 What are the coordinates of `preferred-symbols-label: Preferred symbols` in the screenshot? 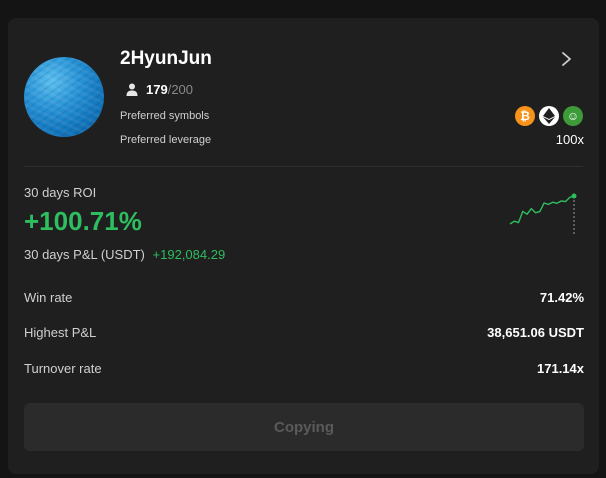 It's located at (165, 116).